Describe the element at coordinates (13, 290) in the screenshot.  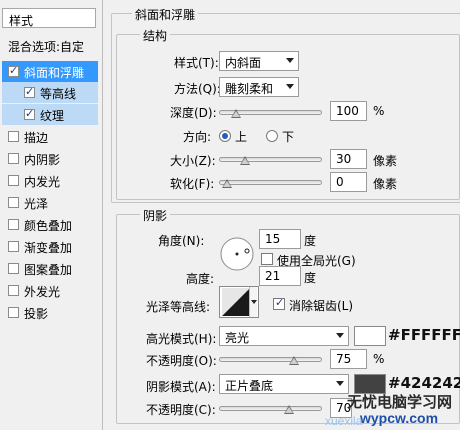
I see `outer-glow-checkbox` at that location.